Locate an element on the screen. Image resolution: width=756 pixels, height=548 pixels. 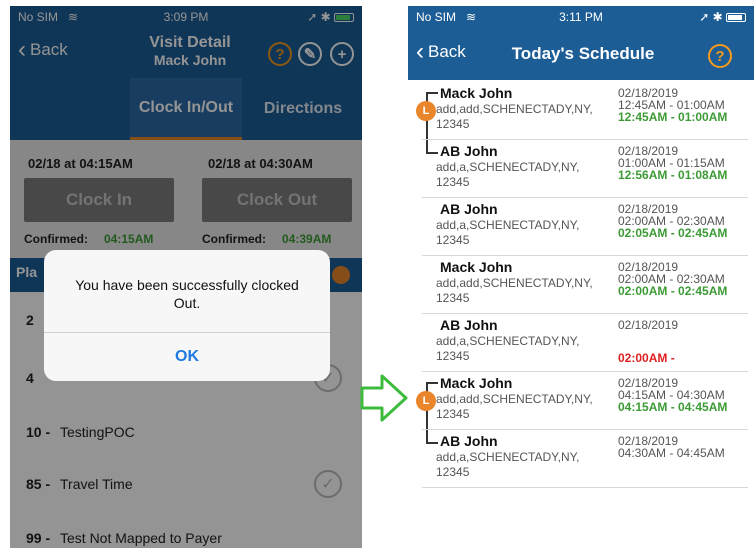
status-bar: No SIM ≋ 3:11 PM ➚ ✱ is located at coordinates (581, 18).